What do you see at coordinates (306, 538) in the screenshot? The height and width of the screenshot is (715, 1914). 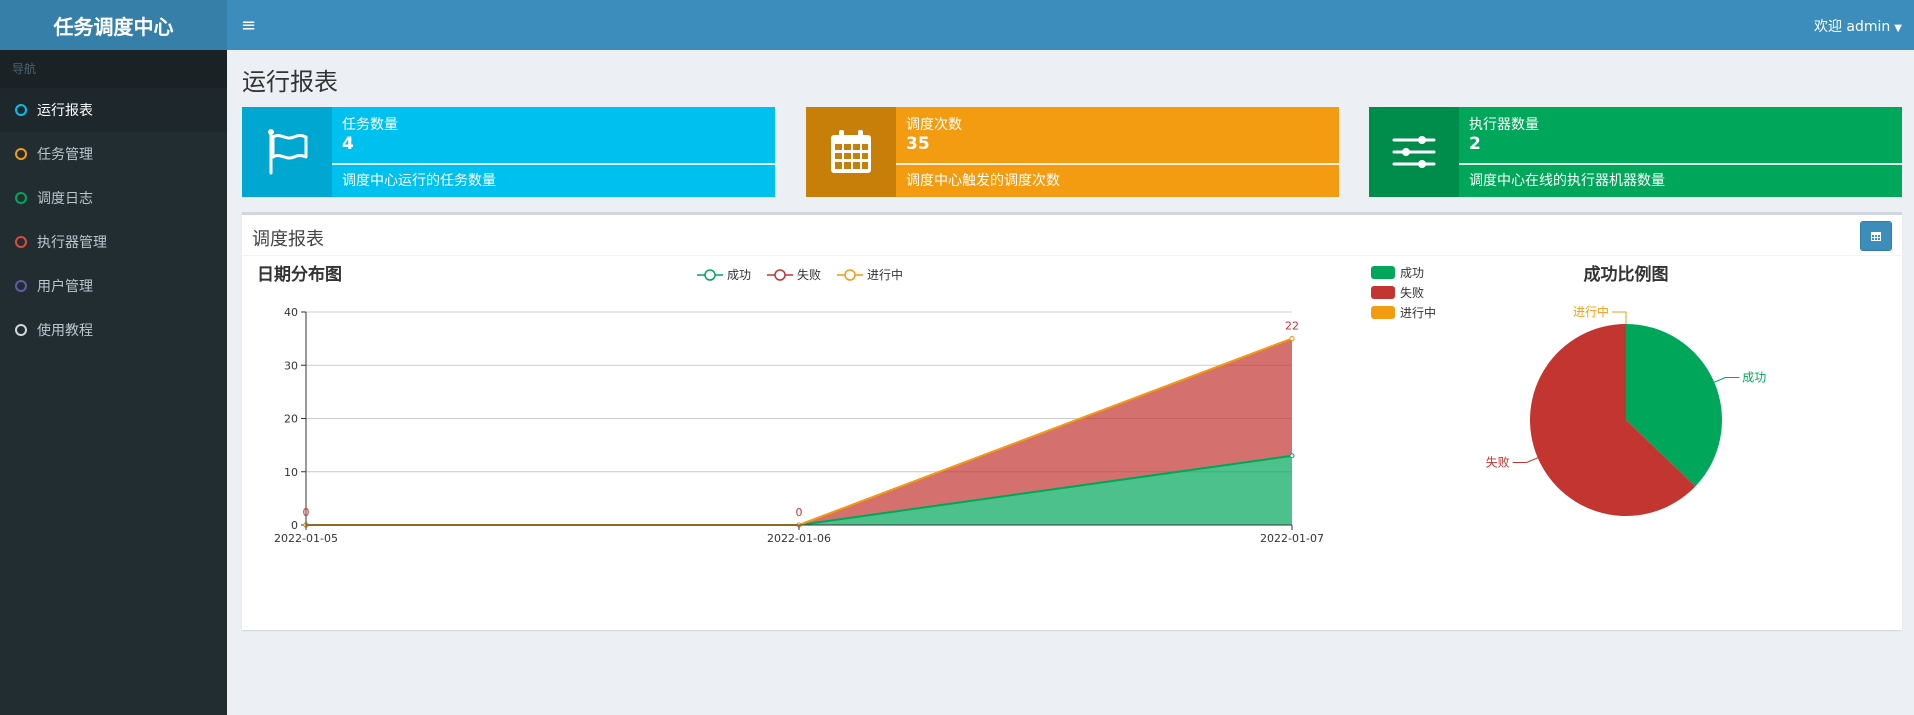 I see `x-tick-label: 2022-01-05` at bounding box center [306, 538].